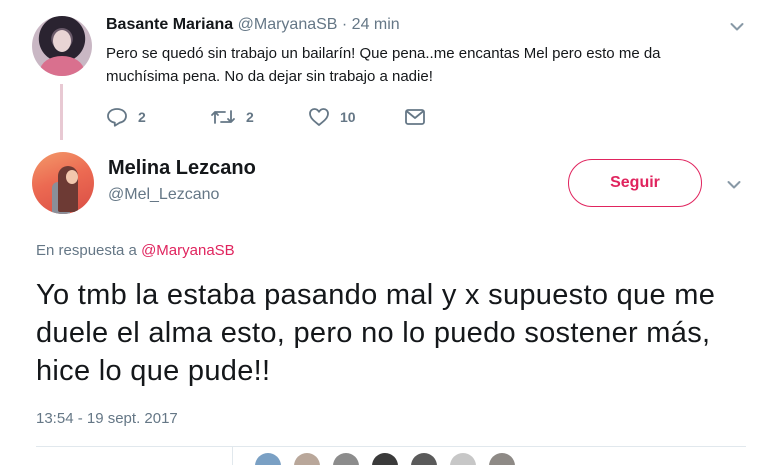 The height and width of the screenshot is (465, 767). Describe the element at coordinates (107, 418) in the screenshot. I see `tweet-timestamp: 13:54 - 19 sept. 2017` at that location.